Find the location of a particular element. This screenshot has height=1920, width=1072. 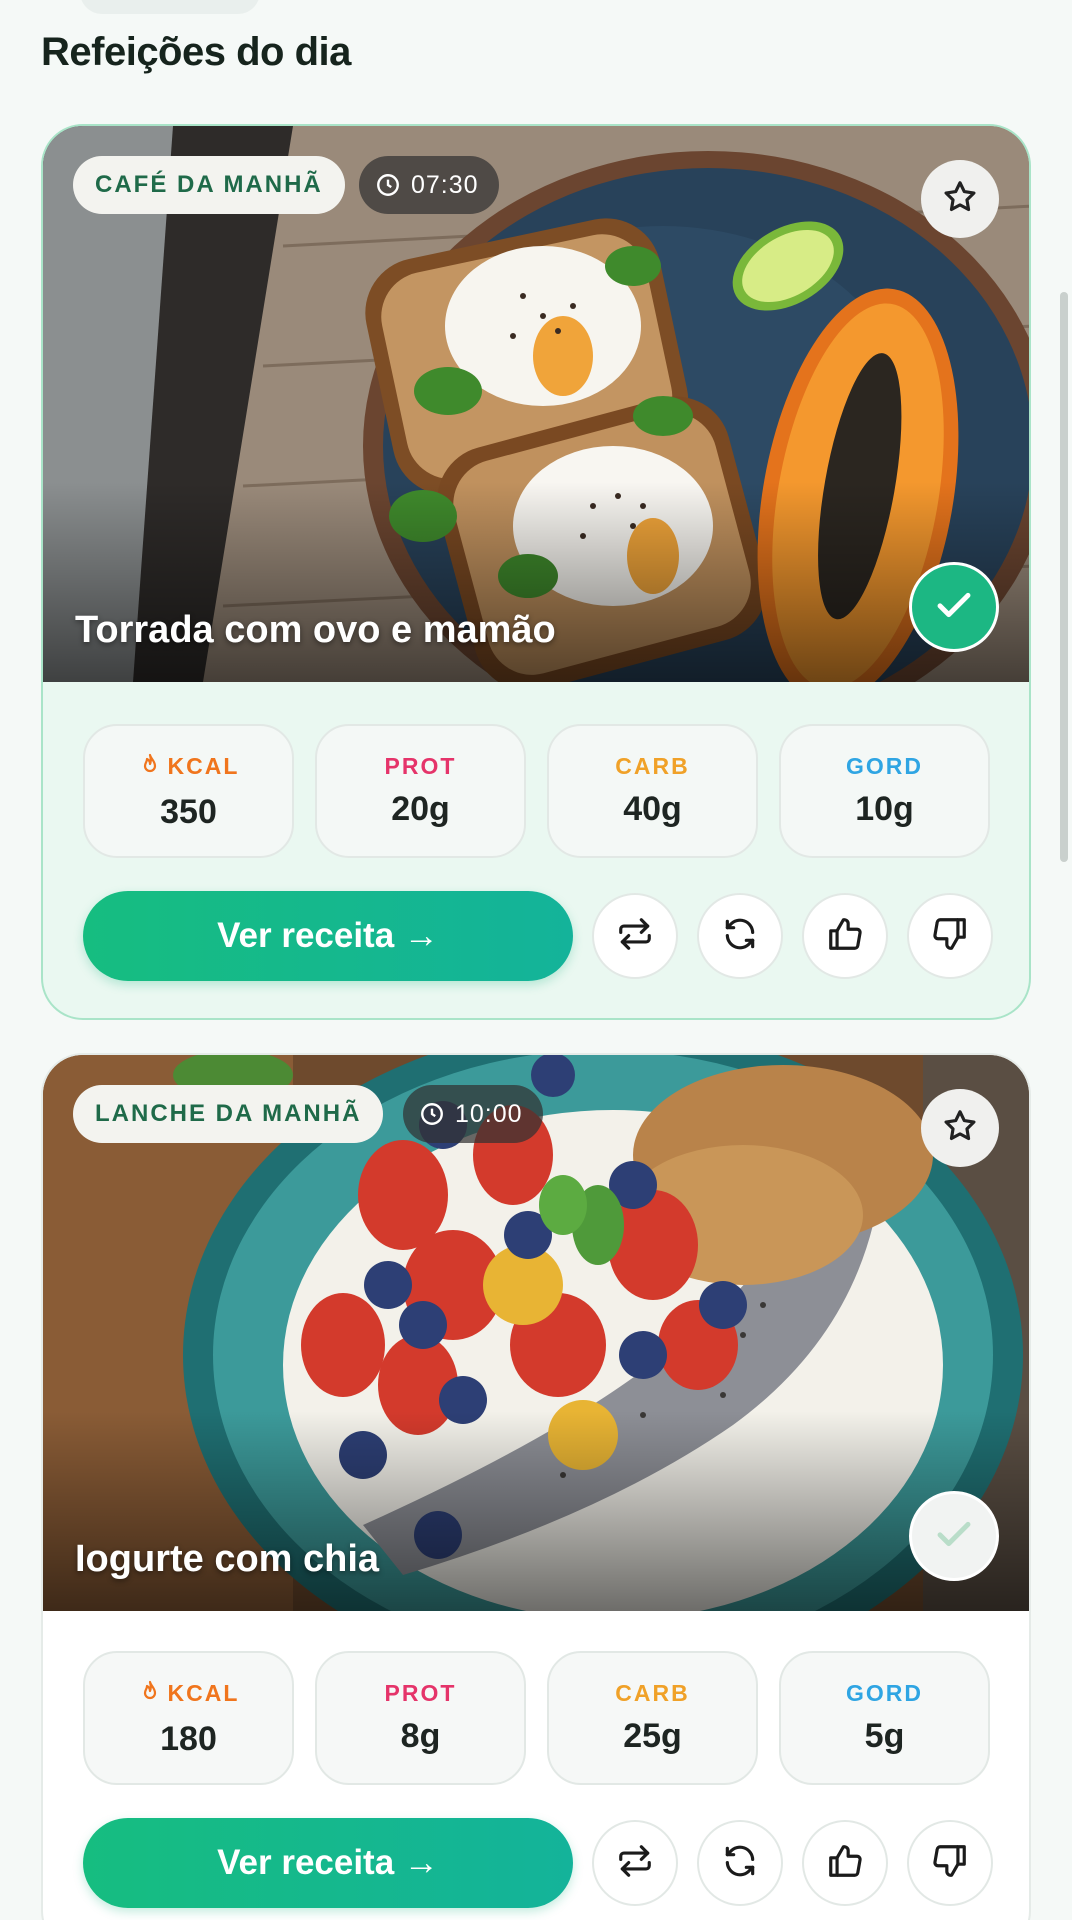

macro-value: 40g is located at coordinates (652, 809).